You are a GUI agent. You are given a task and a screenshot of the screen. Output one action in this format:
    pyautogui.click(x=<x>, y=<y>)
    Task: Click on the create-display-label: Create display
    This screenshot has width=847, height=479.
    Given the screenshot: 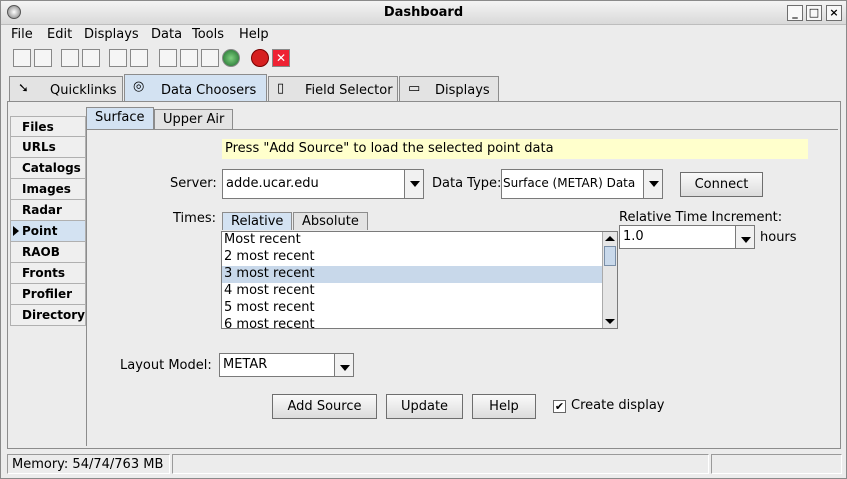 What is the action you would take?
    pyautogui.click(x=618, y=405)
    